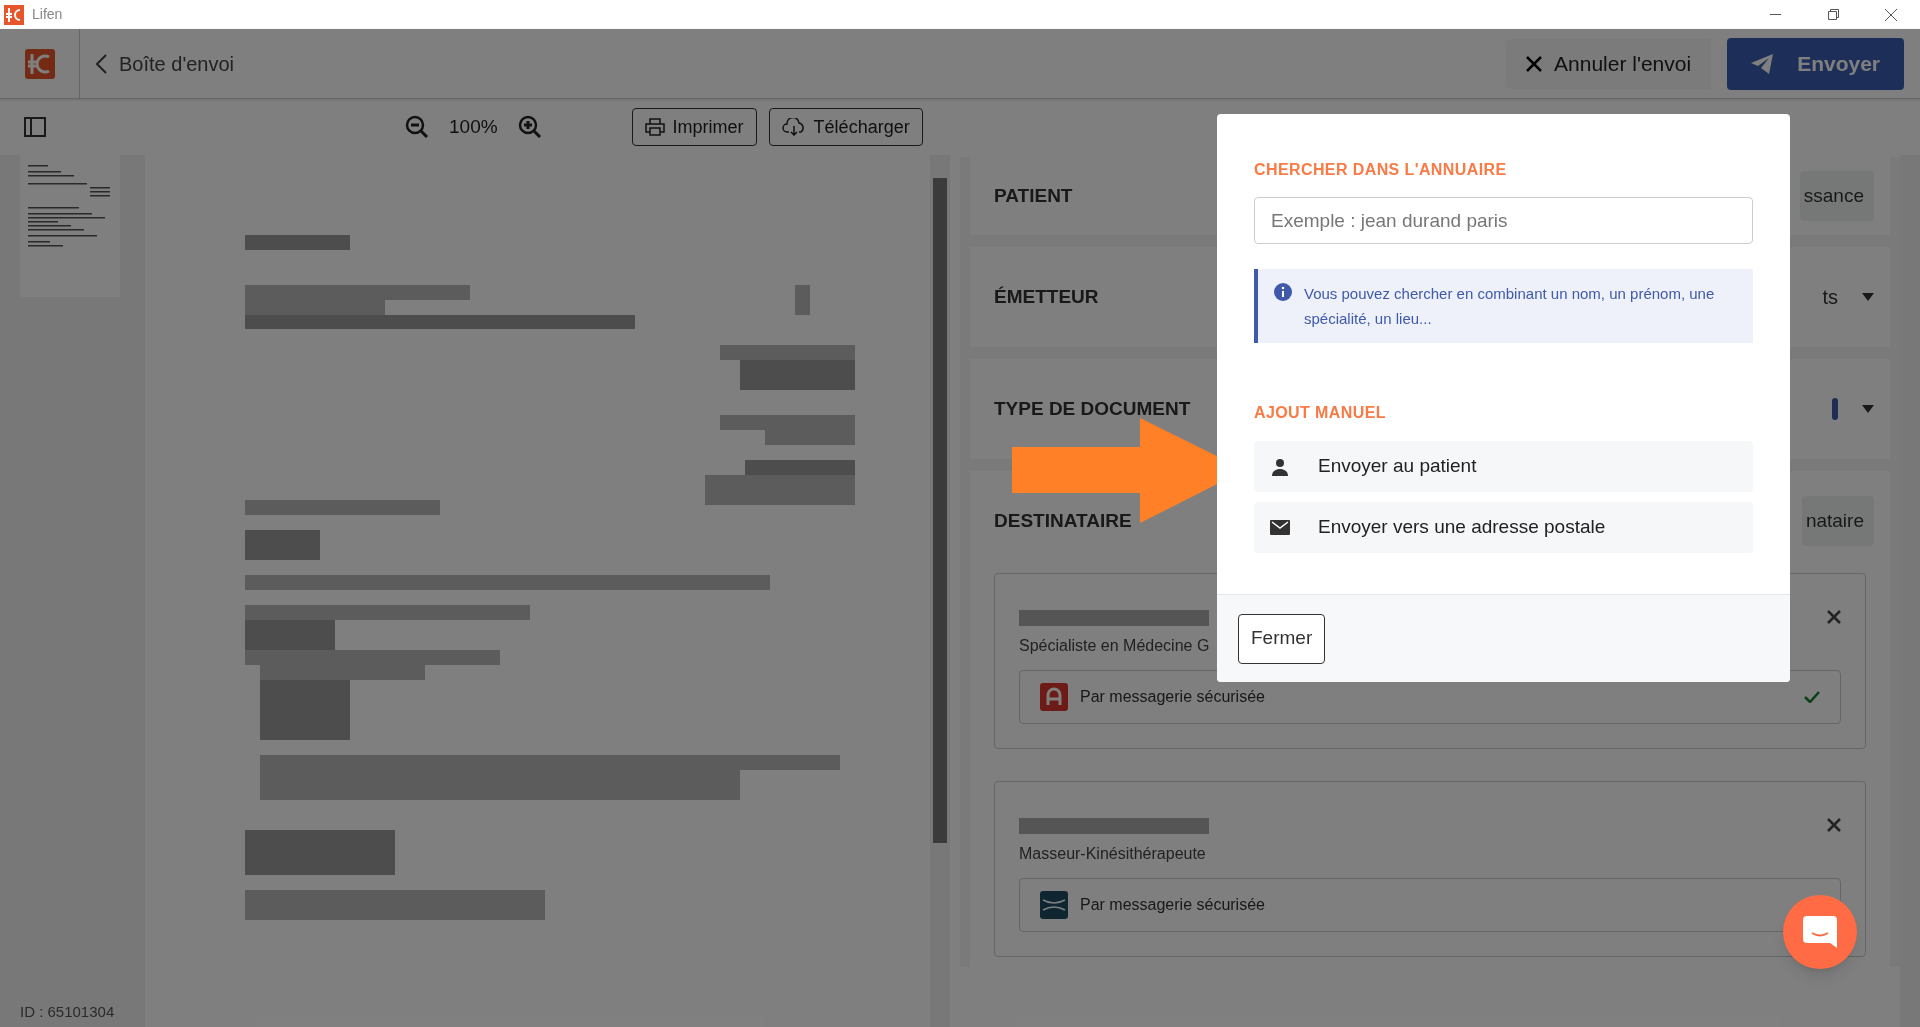 The height and width of the screenshot is (1027, 1920). What do you see at coordinates (1046, 296) in the screenshot?
I see `section-title: ÉMETTEUR` at bounding box center [1046, 296].